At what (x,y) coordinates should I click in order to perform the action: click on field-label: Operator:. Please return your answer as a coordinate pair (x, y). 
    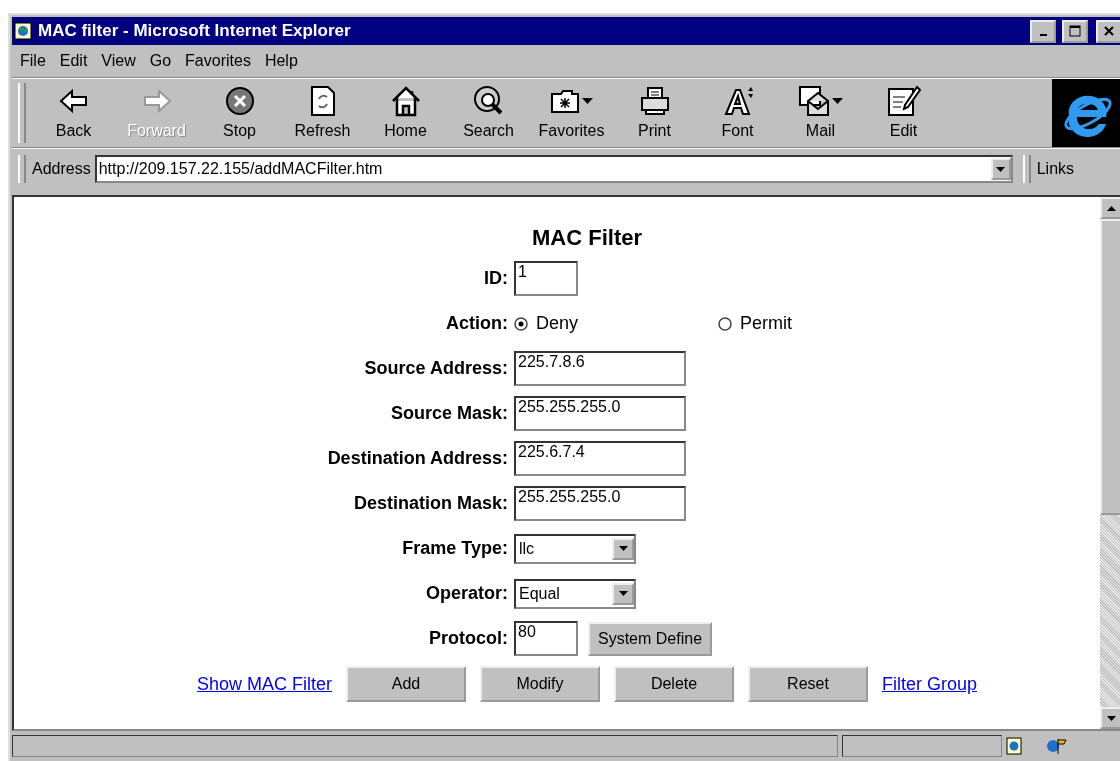
    Looking at the image, I should click on (466, 593).